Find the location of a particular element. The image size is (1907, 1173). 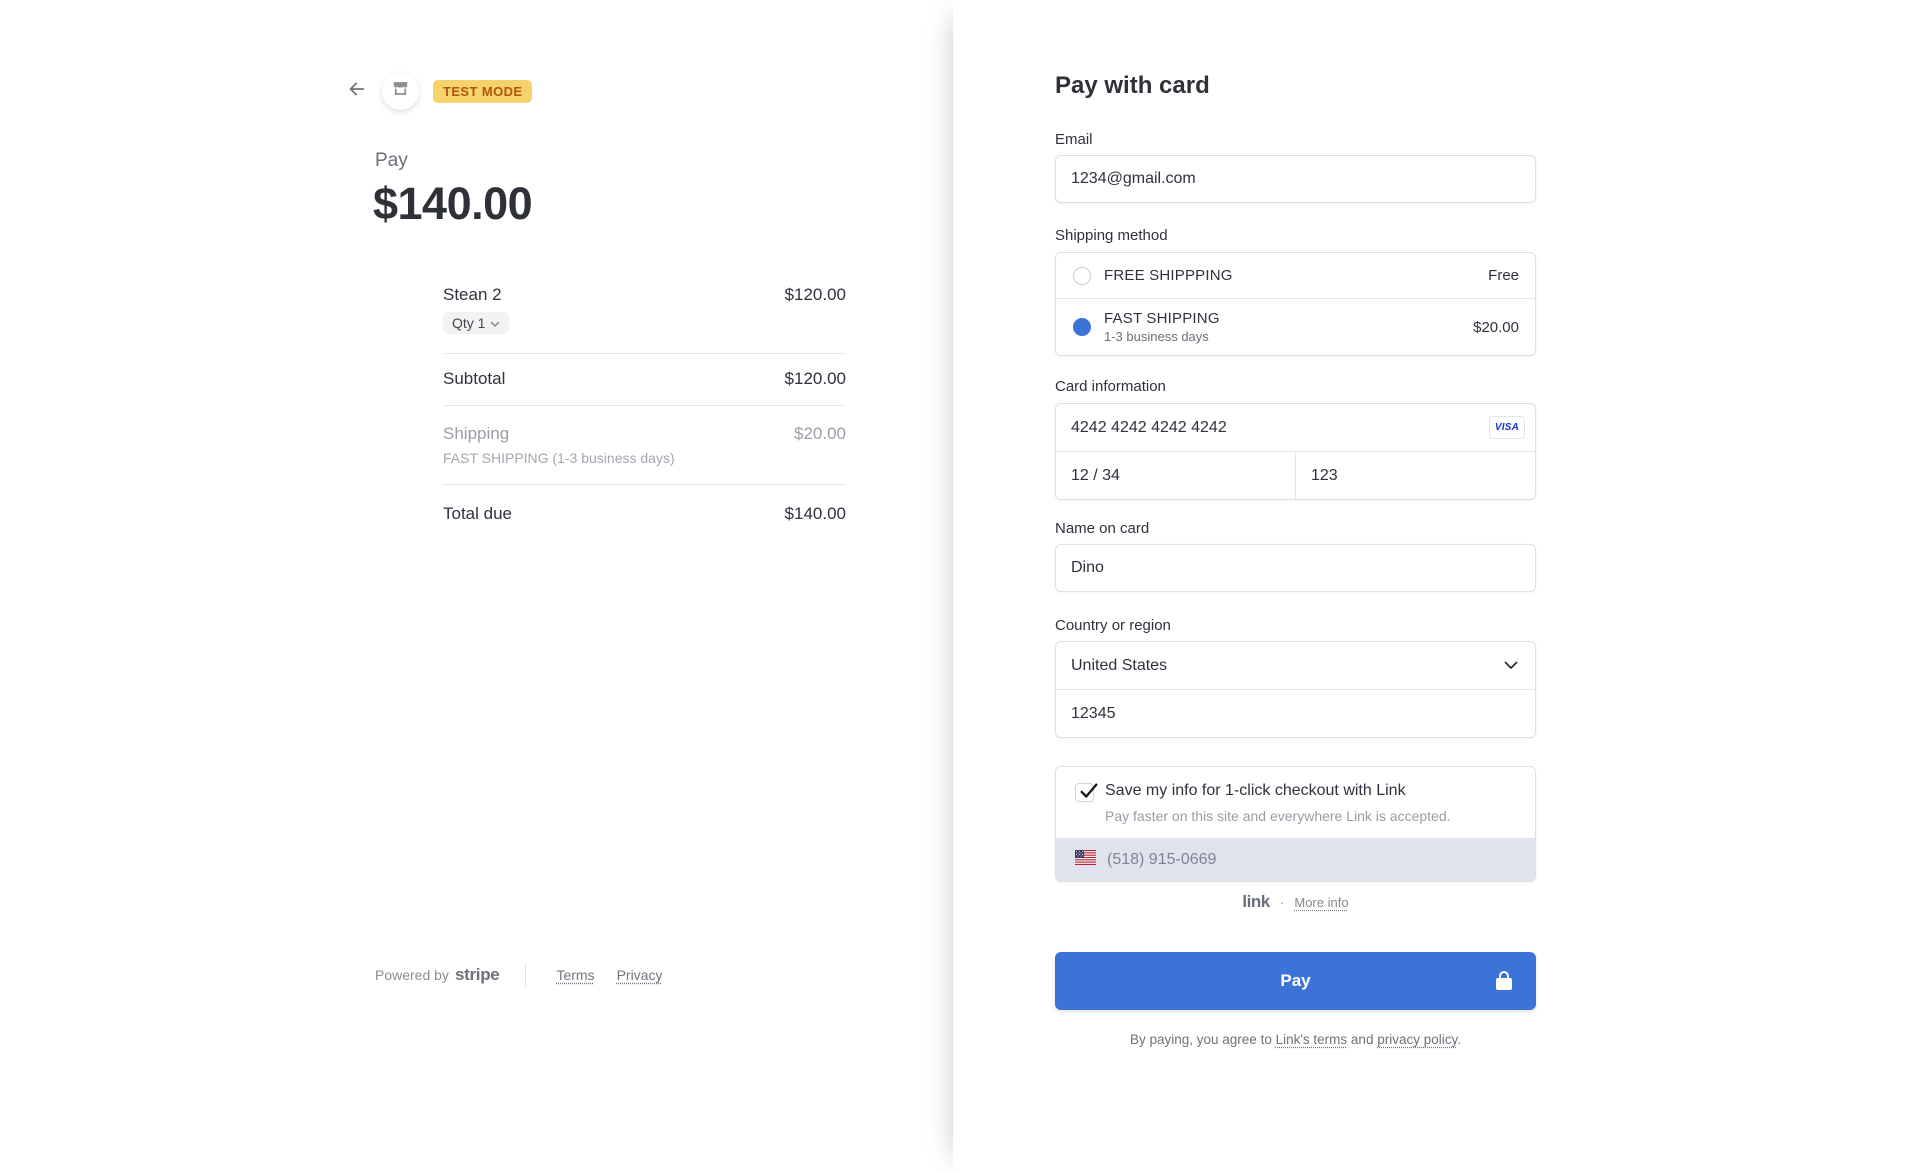

card-number-value: 4242 4242 4242 4242 is located at coordinates (1149, 427).